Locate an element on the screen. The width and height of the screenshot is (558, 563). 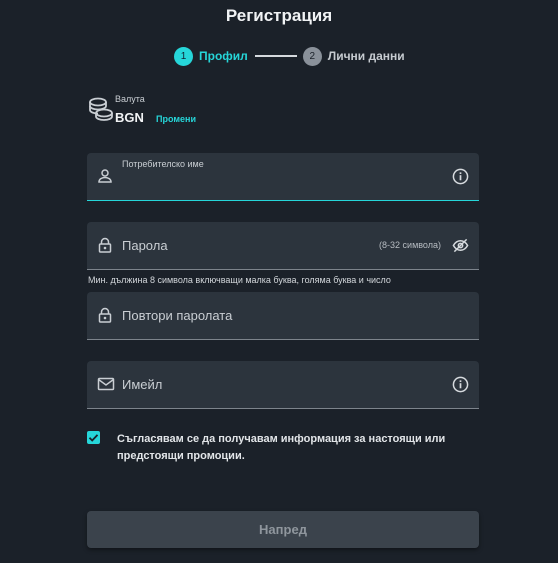
registration-stepper: 1 Профил 2 Лични данни is located at coordinates (289, 56).